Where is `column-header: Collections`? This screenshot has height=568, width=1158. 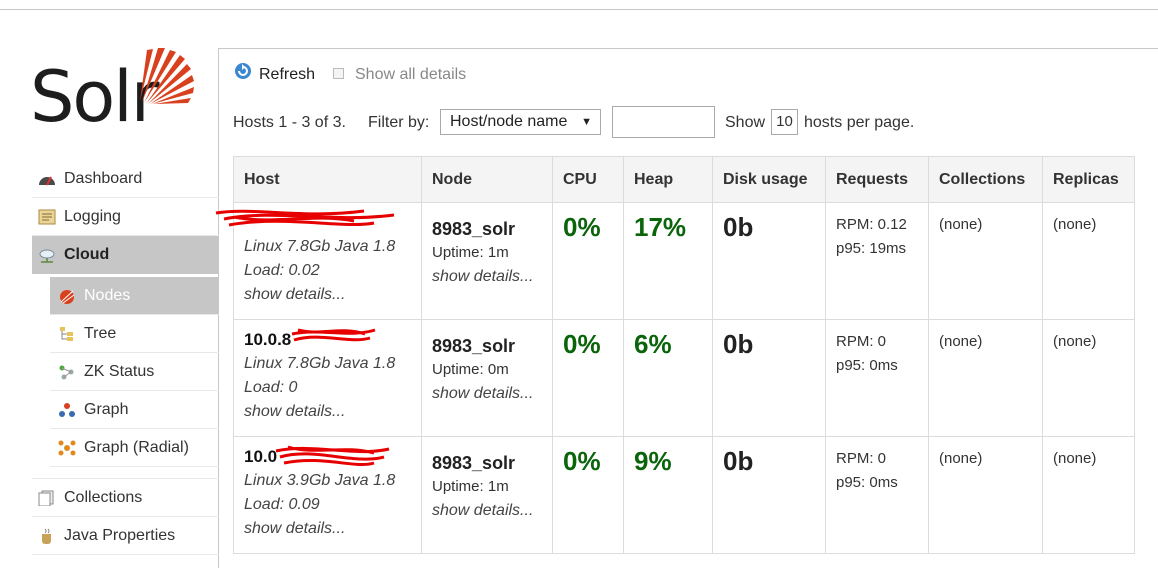
column-header: Collections is located at coordinates (985, 179).